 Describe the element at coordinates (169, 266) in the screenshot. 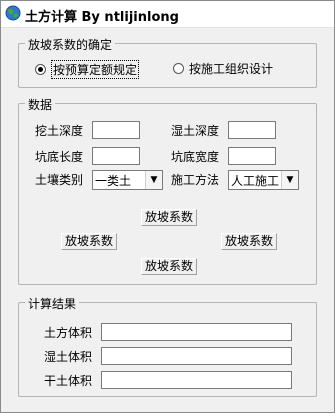

I see `slope-coef-bottom: 放坡系数` at that location.